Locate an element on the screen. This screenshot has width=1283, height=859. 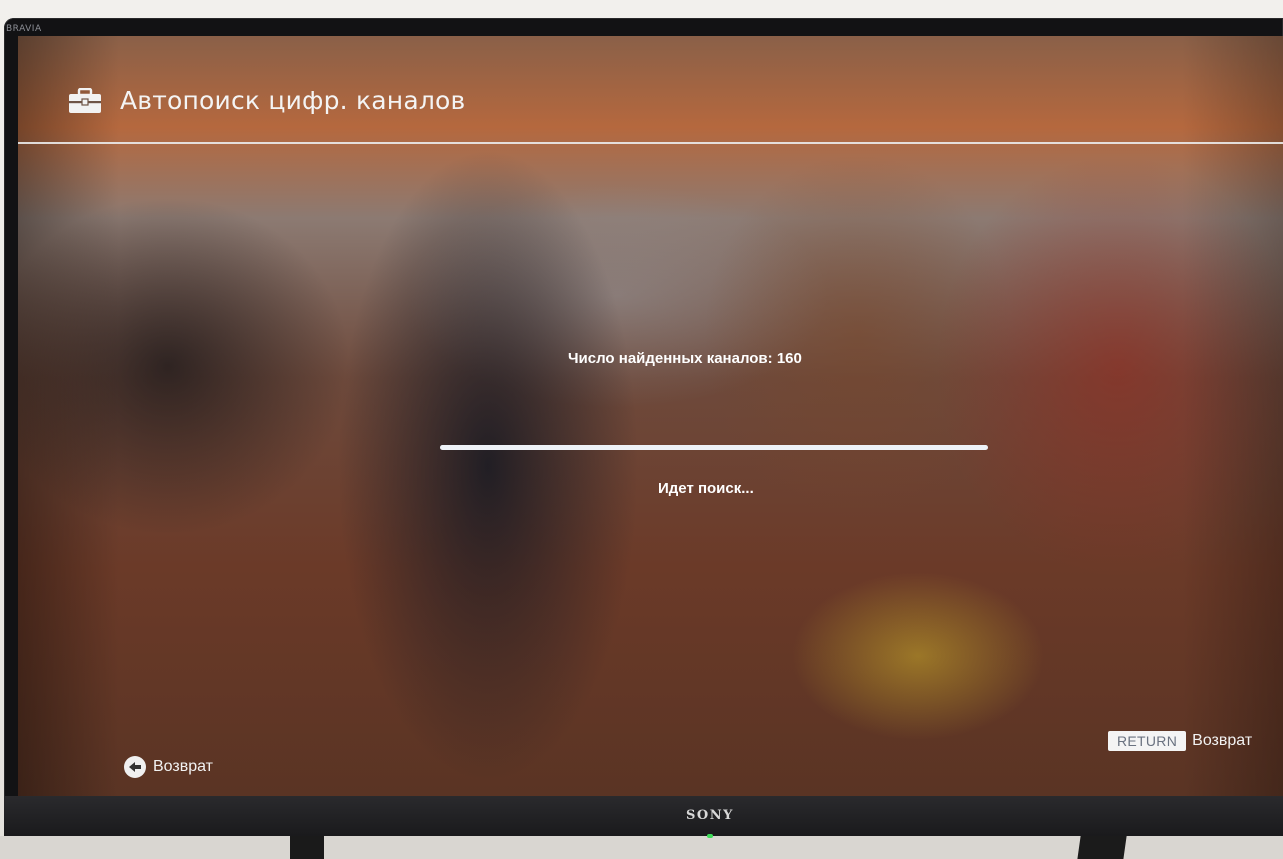
return-hint-label: Возврат is located at coordinates (1222, 740).